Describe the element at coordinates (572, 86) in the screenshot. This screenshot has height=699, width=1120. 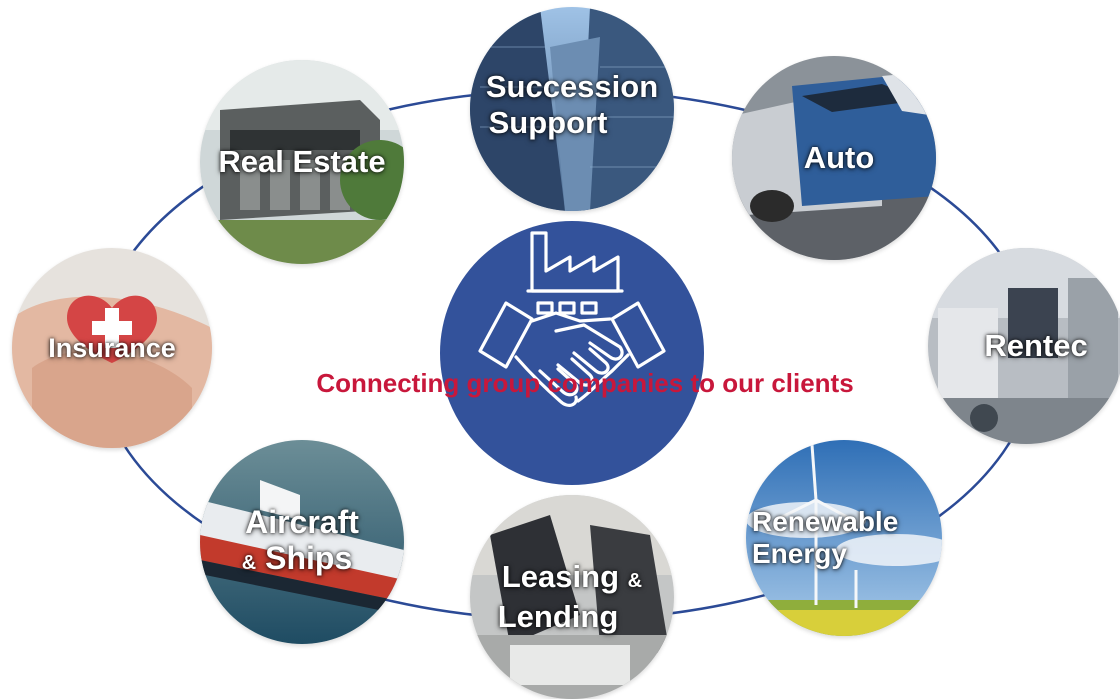
I see `segment-label: Succession` at that location.